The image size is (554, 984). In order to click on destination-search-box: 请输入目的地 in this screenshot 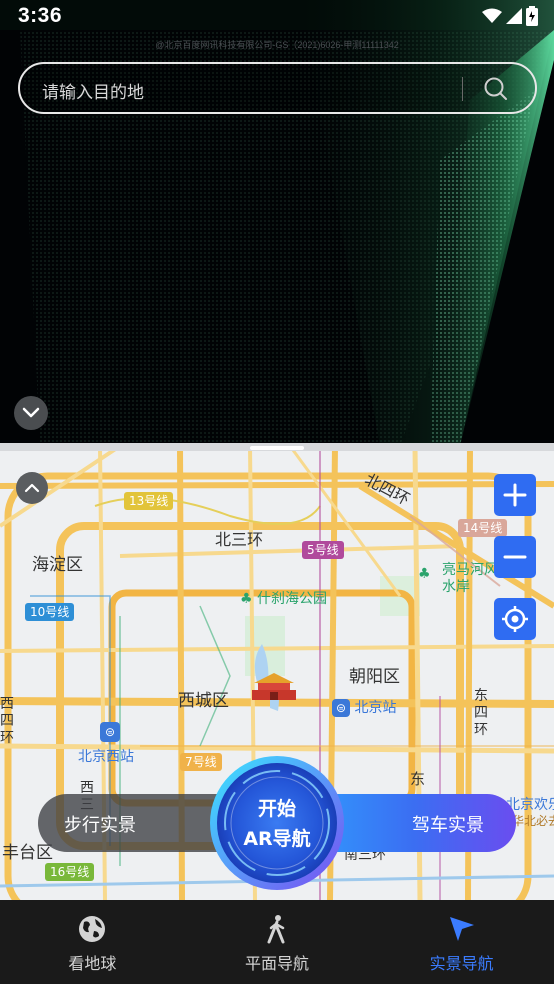, I will do `click(277, 88)`.